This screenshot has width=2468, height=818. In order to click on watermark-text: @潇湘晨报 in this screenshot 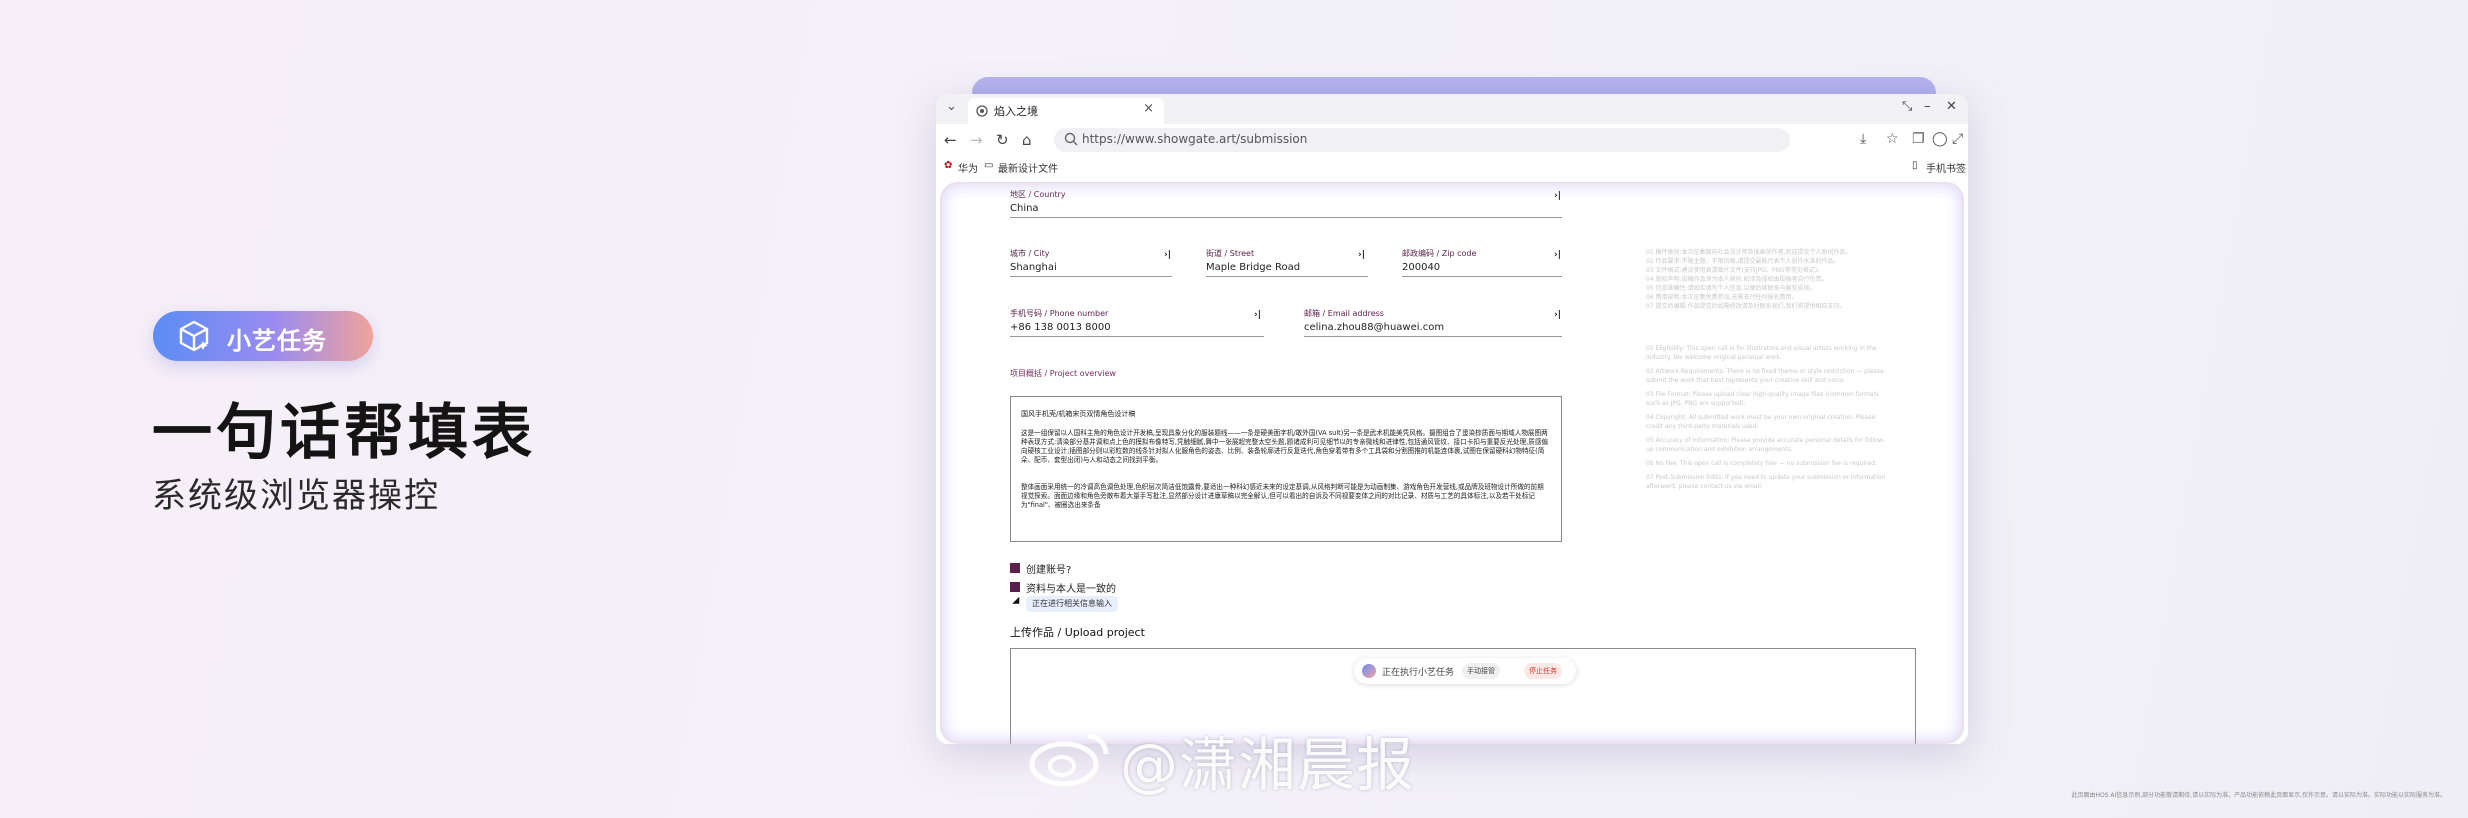, I will do `click(1268, 765)`.